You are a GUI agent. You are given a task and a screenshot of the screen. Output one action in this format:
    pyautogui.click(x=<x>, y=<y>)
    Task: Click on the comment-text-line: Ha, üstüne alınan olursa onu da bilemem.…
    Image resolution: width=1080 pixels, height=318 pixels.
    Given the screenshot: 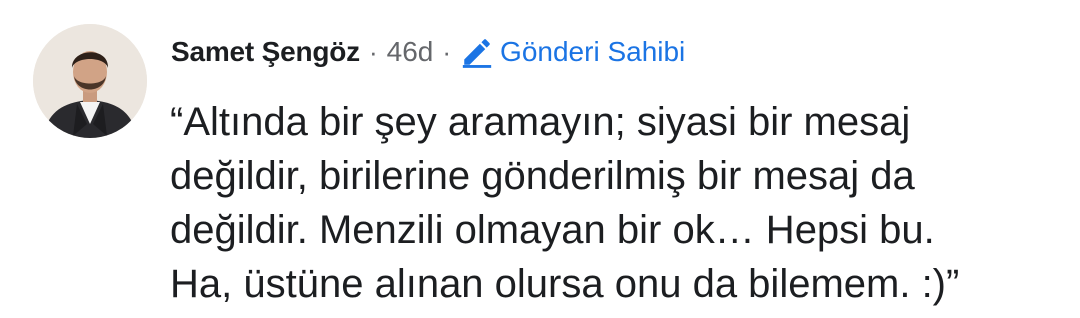 What is the action you would take?
    pyautogui.click(x=565, y=284)
    